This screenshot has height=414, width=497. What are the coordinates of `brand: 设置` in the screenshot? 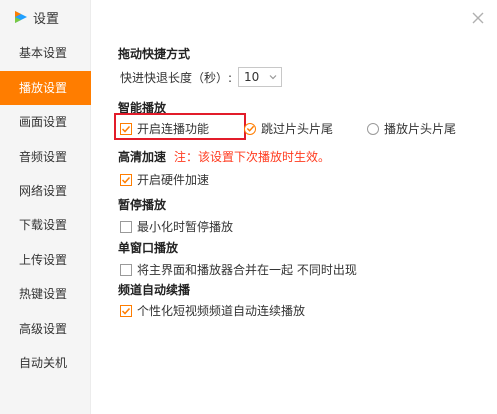 It's located at (36, 17).